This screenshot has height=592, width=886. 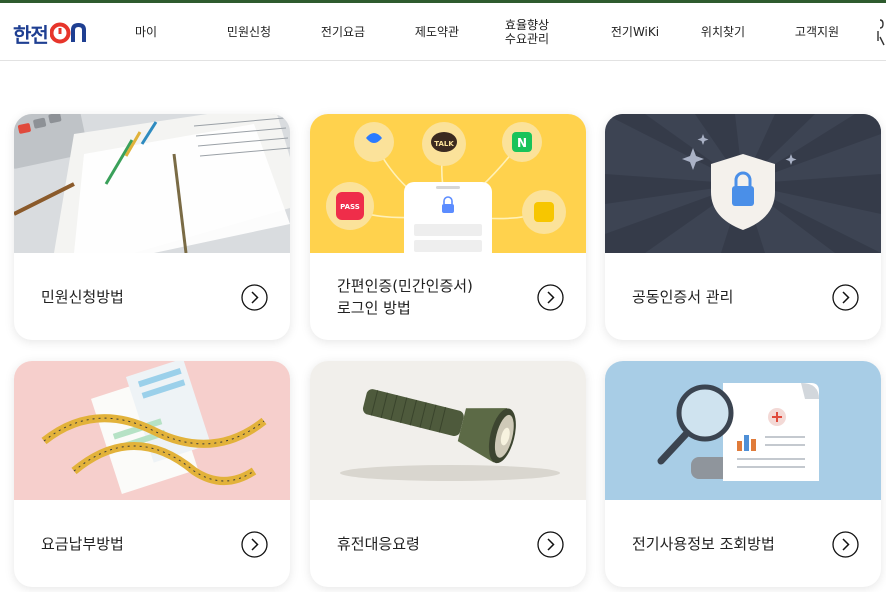 I want to click on flashlight-photo-icon, so click(x=448, y=430).